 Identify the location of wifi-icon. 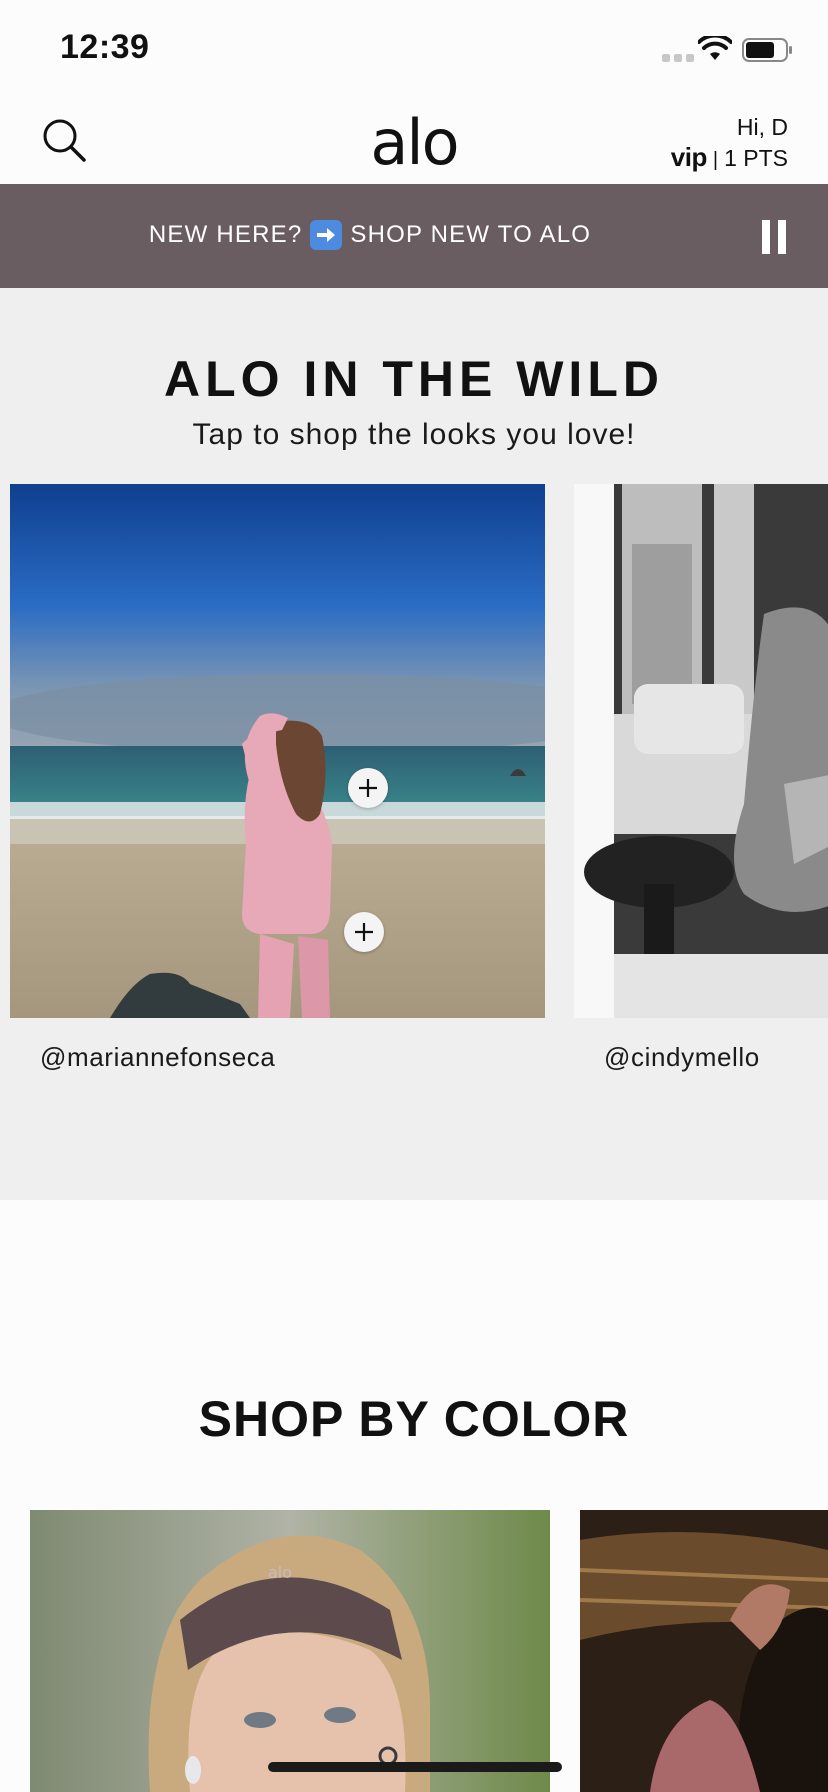
(715, 48).